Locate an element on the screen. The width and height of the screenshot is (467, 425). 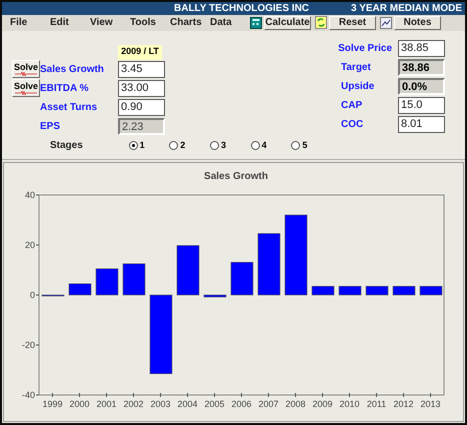
field-label: Sales Growth is located at coordinates (72, 69).